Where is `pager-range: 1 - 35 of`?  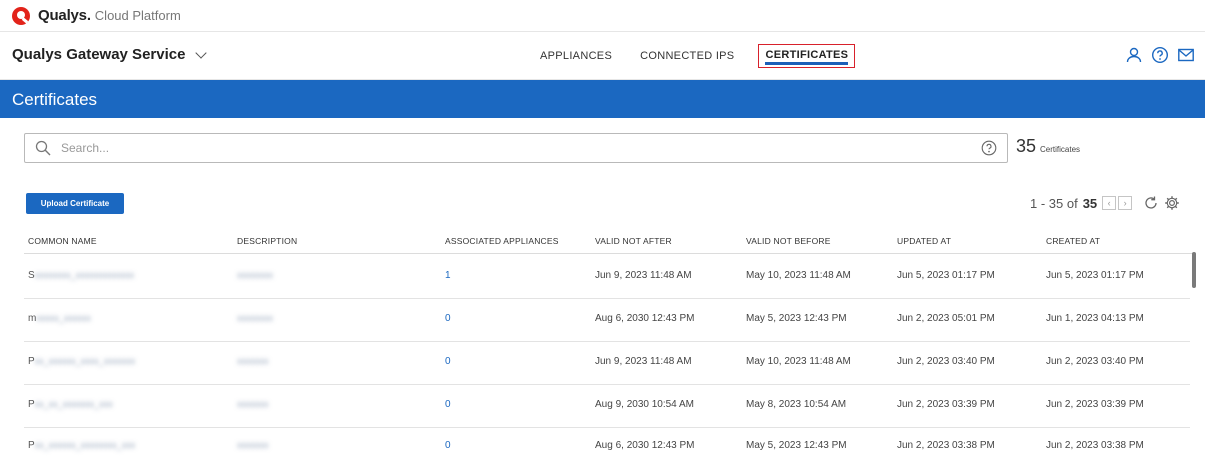 pager-range: 1 - 35 of is located at coordinates (1054, 203).